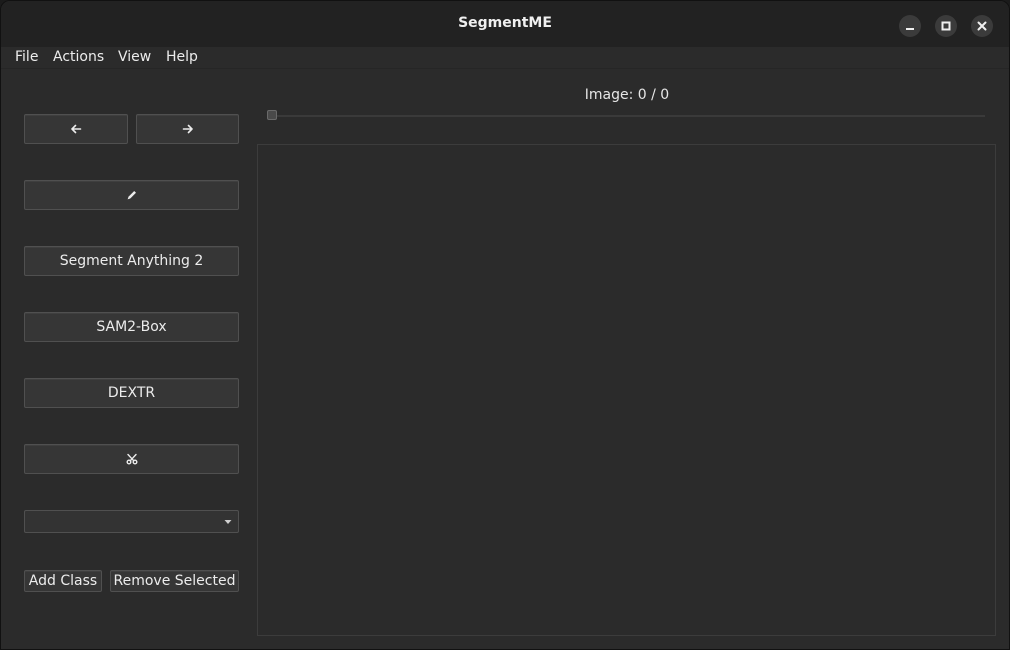 The image size is (1010, 650). Describe the element at coordinates (26, 57) in the screenshot. I see `menu-file: File` at that location.